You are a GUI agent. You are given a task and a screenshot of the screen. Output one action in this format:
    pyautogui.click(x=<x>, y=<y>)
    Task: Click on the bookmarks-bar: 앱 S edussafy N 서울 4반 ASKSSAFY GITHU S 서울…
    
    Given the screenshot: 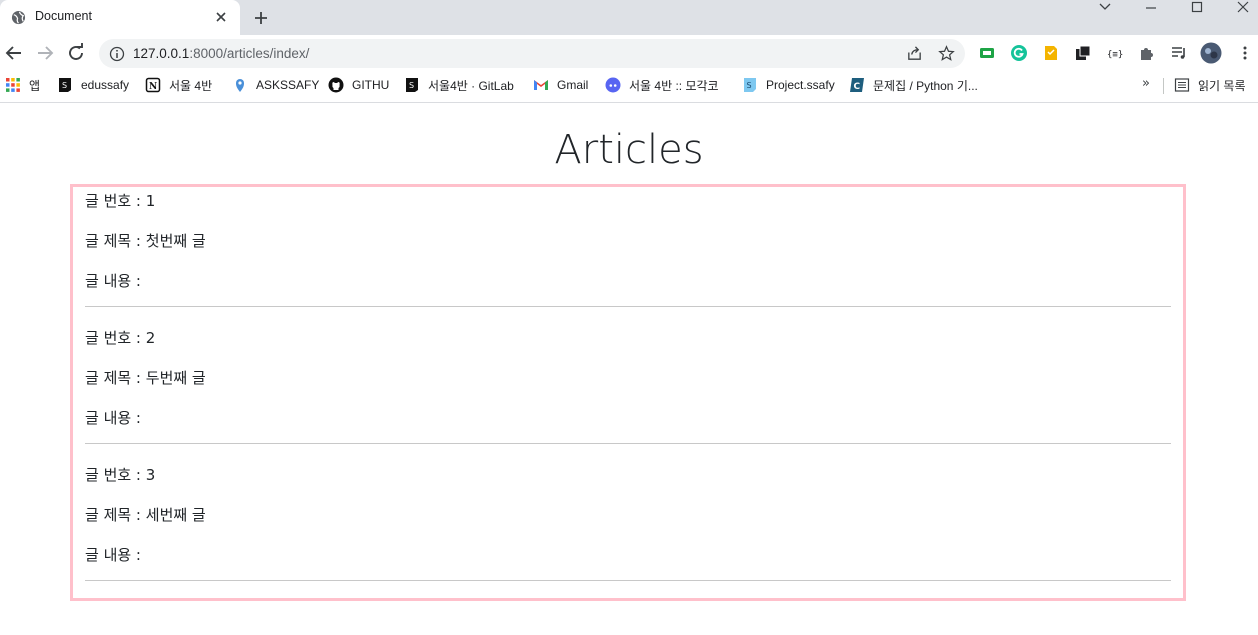 What is the action you would take?
    pyautogui.click(x=629, y=87)
    